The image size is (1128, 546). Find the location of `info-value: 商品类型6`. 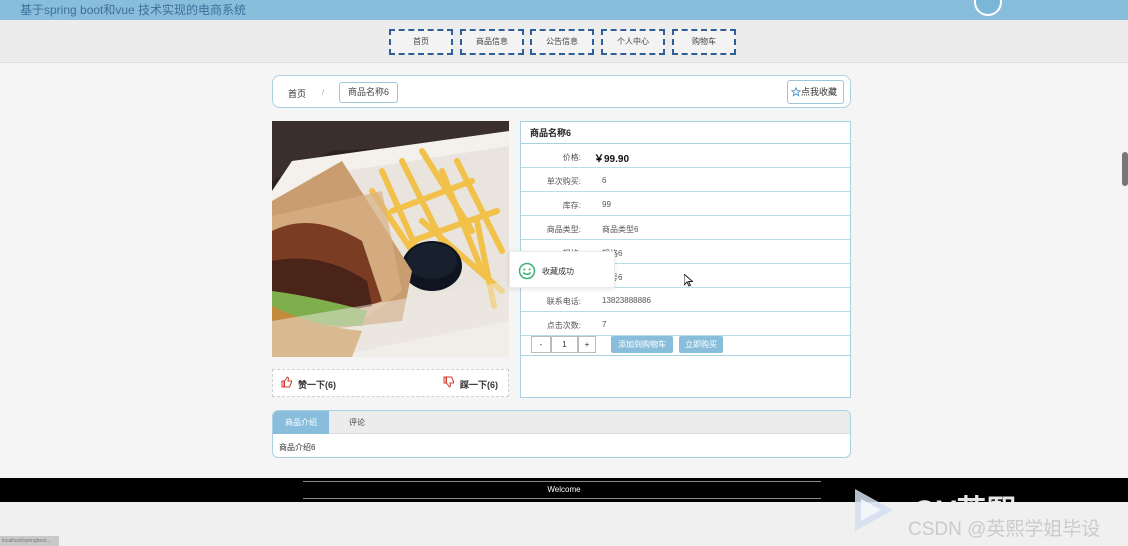

info-value: 商品类型6 is located at coordinates (620, 229).